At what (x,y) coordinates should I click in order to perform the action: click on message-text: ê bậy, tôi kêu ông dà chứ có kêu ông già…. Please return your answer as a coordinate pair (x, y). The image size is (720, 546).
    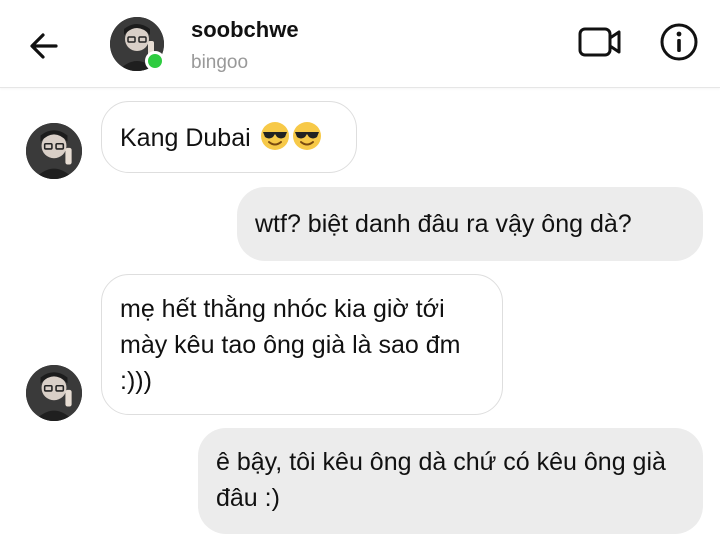
    Looking at the image, I should click on (441, 480).